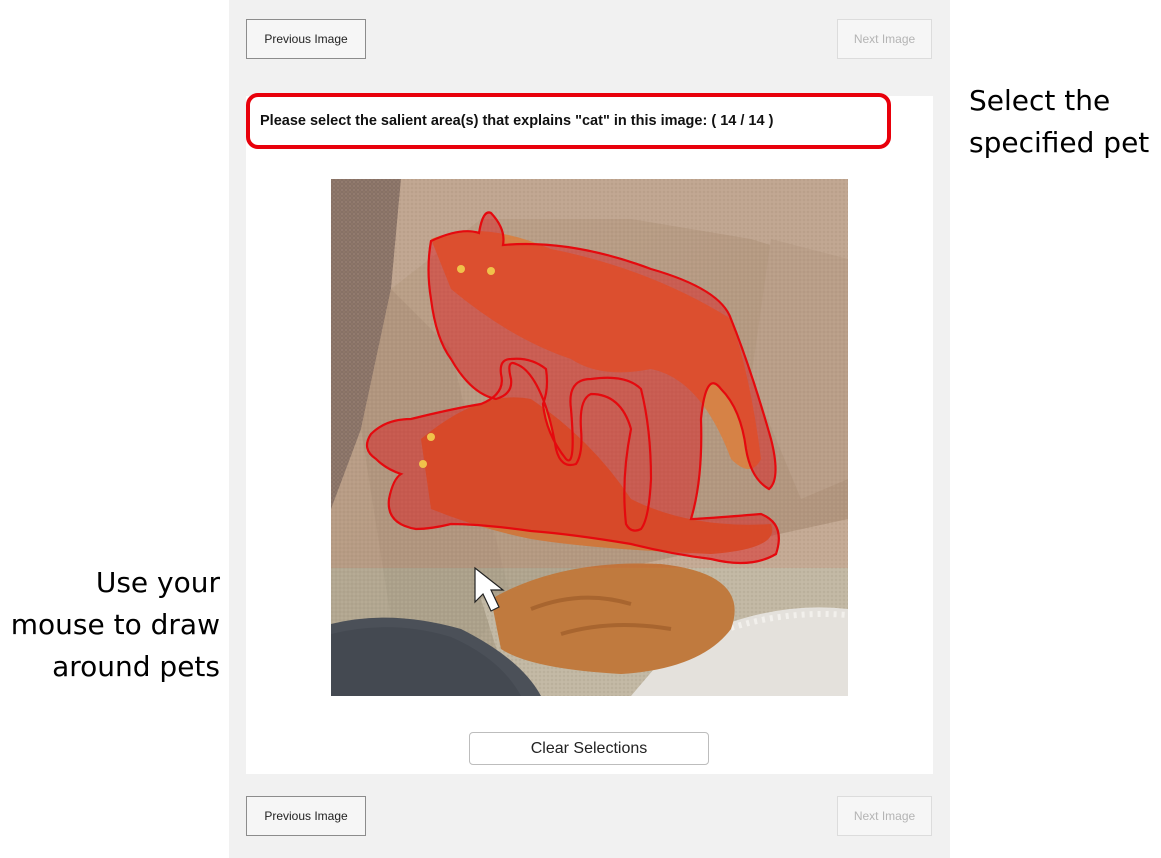 The image size is (1161, 858). Describe the element at coordinates (136, 666) in the screenshot. I see `annotation-line: around pets` at that location.